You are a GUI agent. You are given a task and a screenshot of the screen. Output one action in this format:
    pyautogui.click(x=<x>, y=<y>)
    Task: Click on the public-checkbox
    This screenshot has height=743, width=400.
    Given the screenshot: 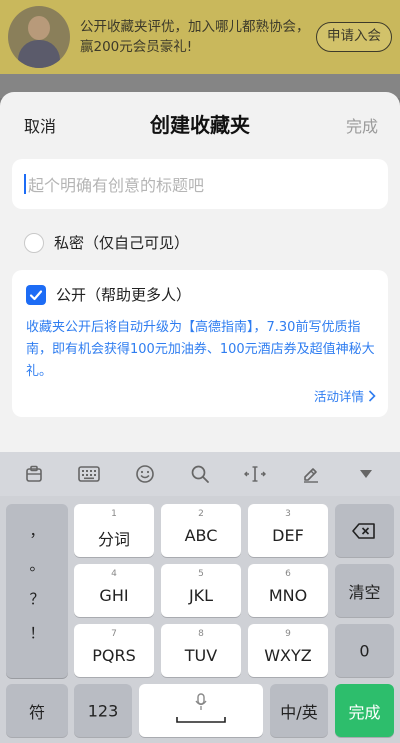 What is the action you would take?
    pyautogui.click(x=36, y=294)
    